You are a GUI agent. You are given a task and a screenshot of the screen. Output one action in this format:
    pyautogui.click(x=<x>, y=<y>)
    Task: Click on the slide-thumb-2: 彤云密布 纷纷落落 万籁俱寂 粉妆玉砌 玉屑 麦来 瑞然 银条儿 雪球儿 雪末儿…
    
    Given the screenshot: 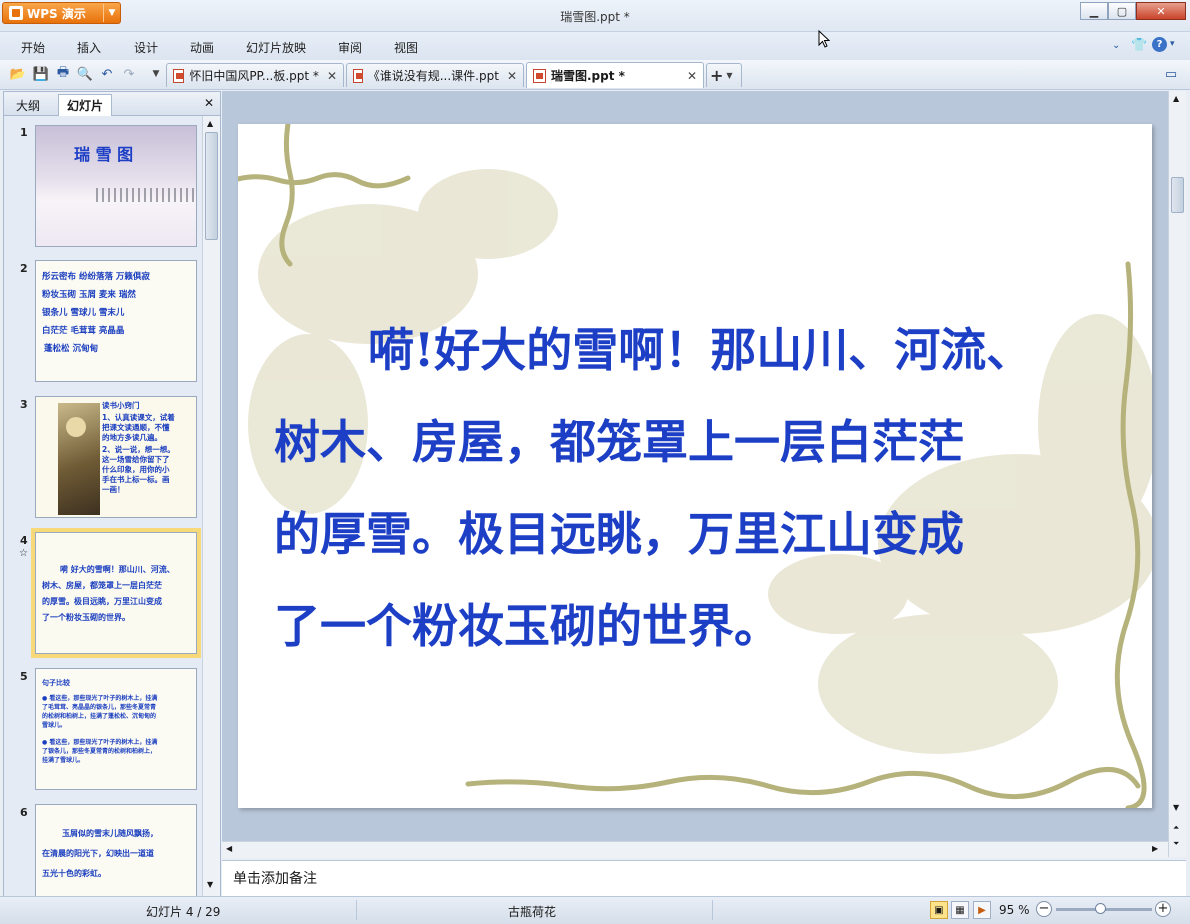 What is the action you would take?
    pyautogui.click(x=116, y=321)
    